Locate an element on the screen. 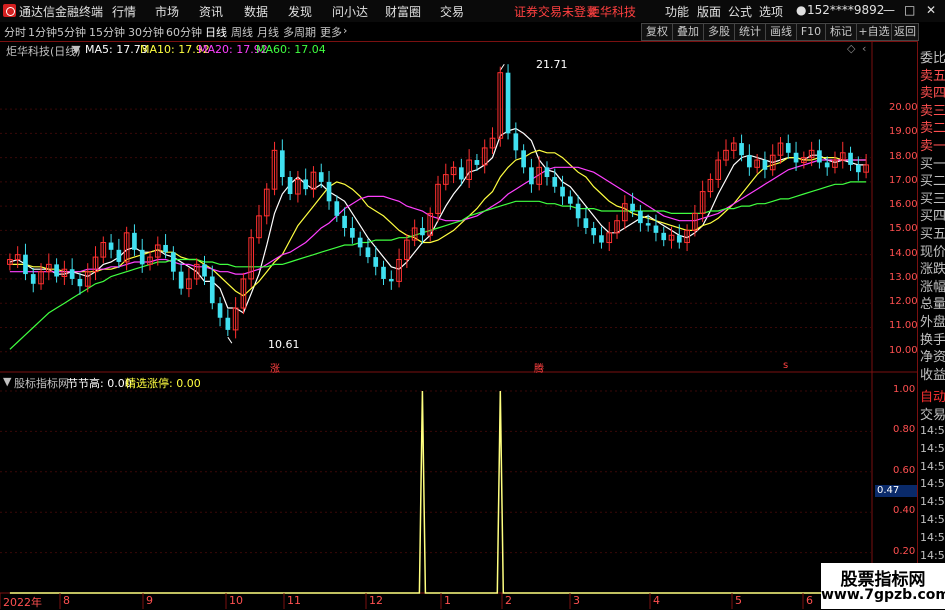 This screenshot has height=610, width=945. more-chevron-icon: › is located at coordinates (345, 30).